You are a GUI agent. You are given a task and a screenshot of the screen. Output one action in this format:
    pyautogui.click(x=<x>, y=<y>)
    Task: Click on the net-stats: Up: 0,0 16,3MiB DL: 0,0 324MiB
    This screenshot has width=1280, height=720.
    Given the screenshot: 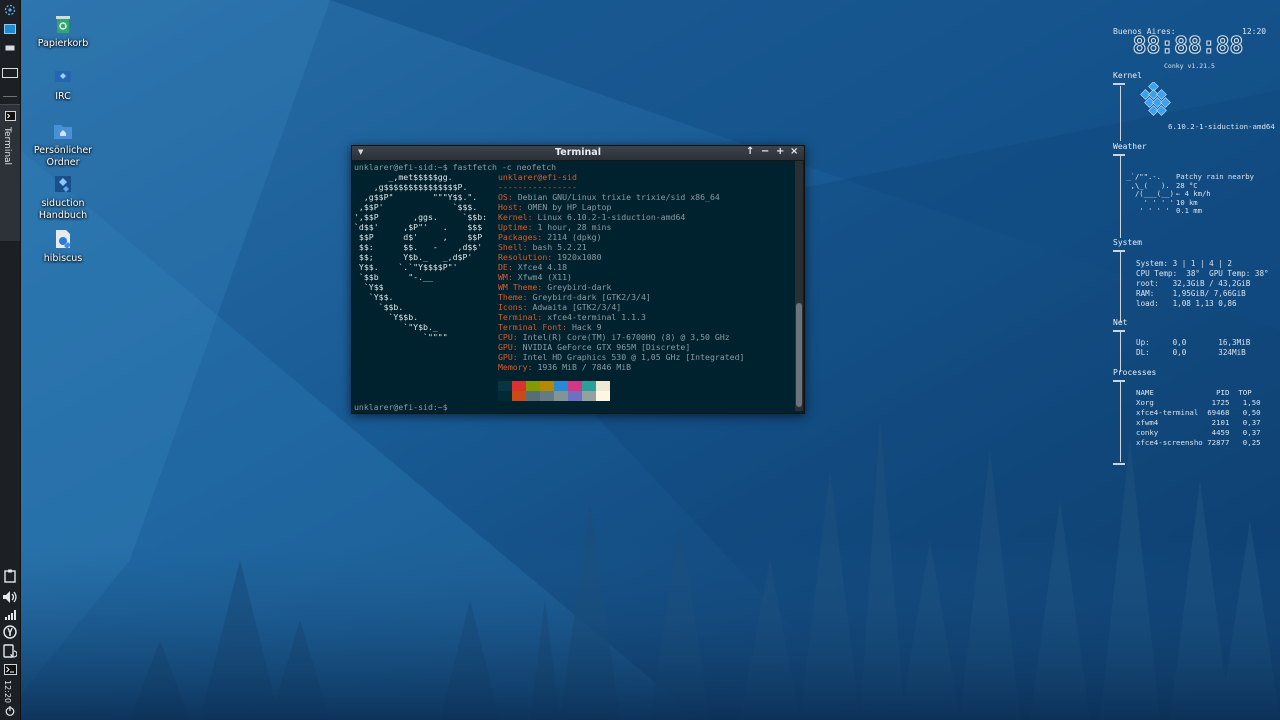 What is the action you would take?
    pyautogui.click(x=1193, y=348)
    